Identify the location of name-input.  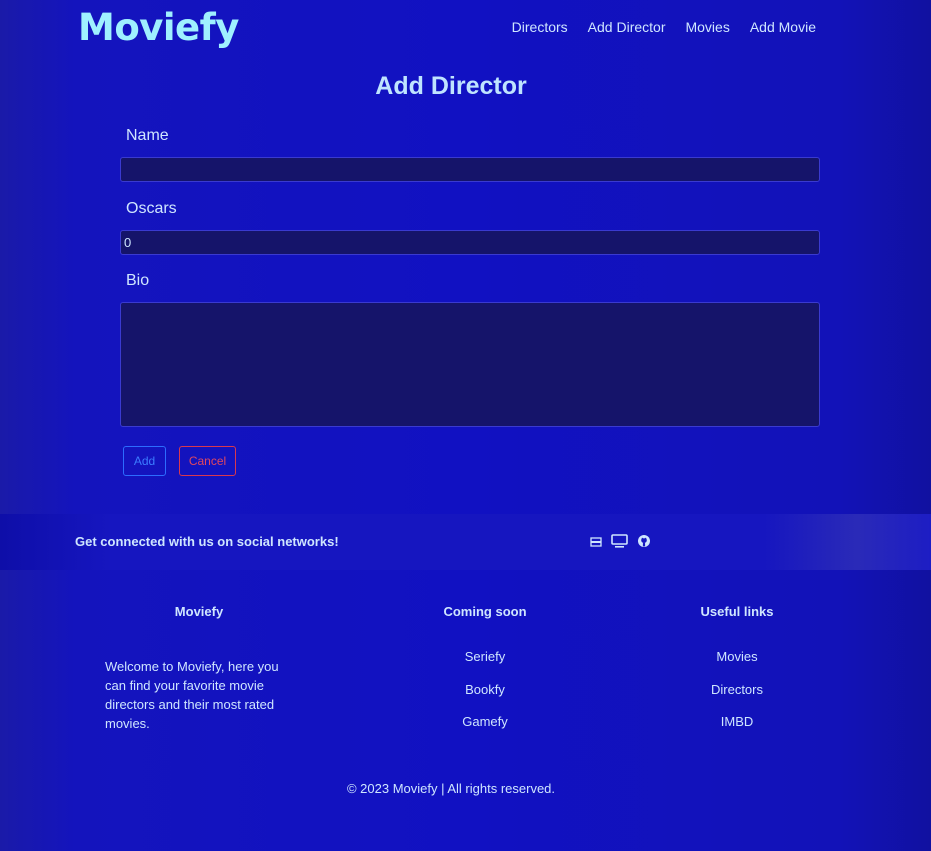
(470, 169).